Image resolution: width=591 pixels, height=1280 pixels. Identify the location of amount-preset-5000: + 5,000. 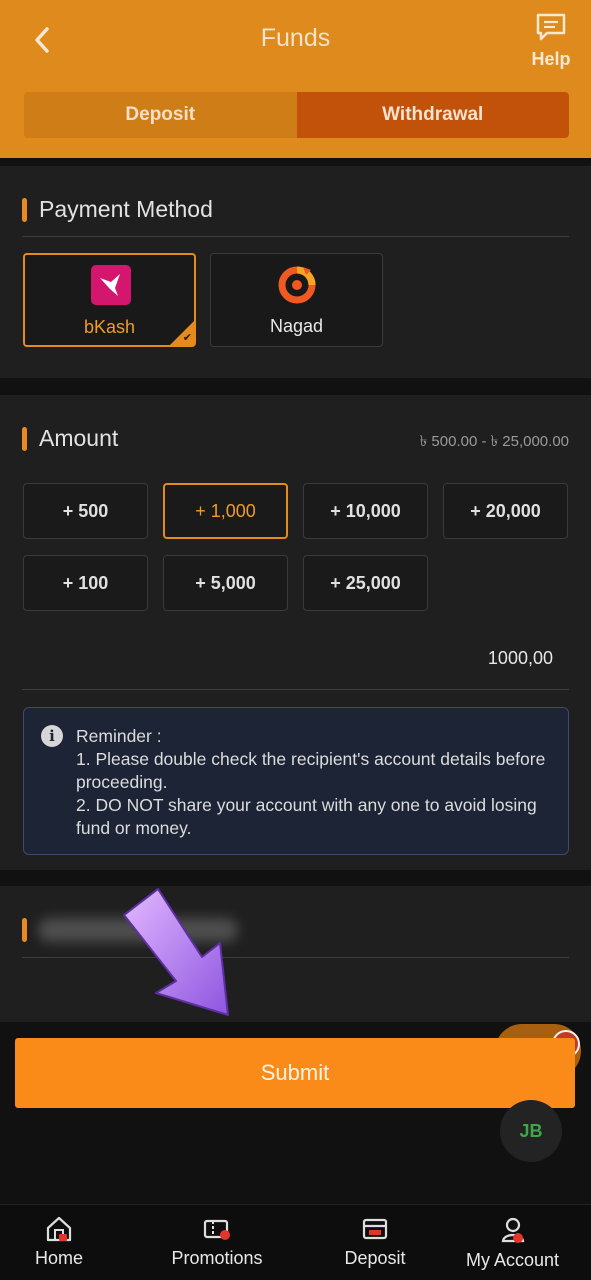
(225, 583).